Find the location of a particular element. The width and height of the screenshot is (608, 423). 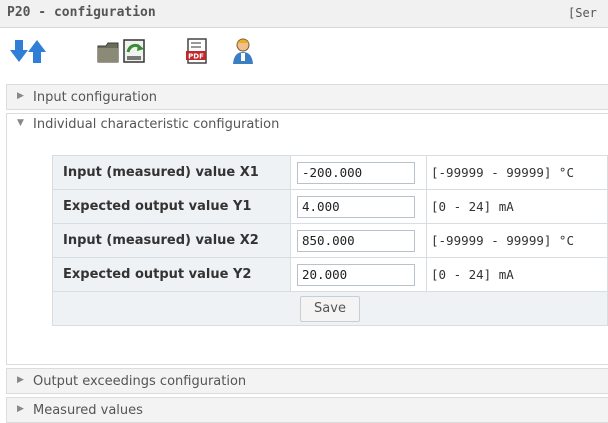

row-label: Expected output value Y2 is located at coordinates (171, 274).